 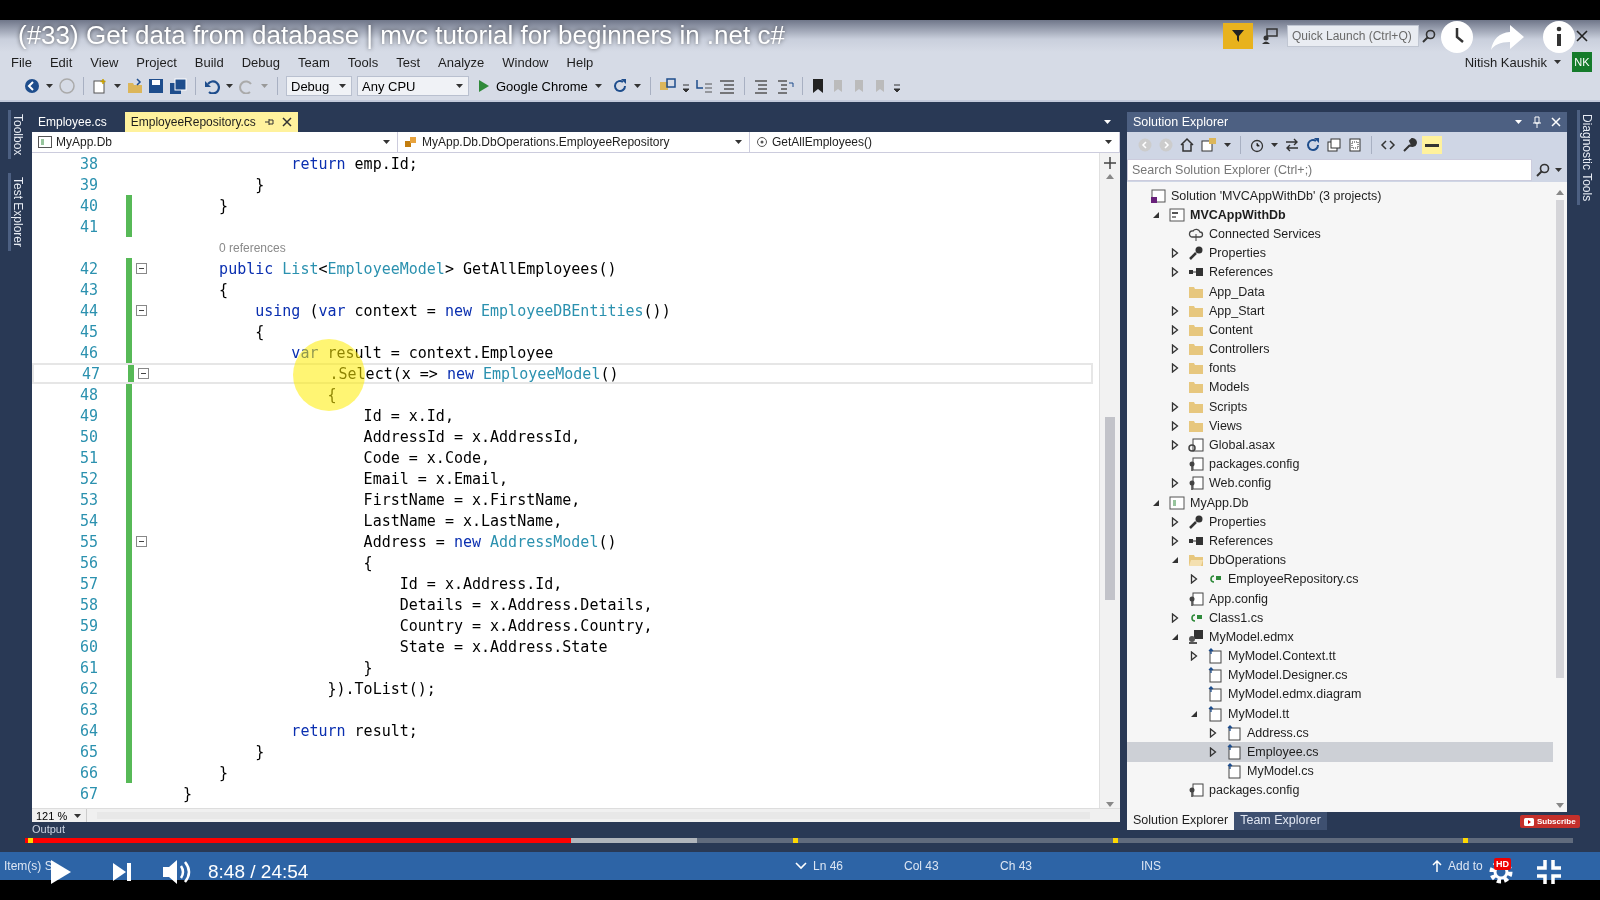 What do you see at coordinates (540, 86) in the screenshot?
I see `run-button: Google Chrome` at bounding box center [540, 86].